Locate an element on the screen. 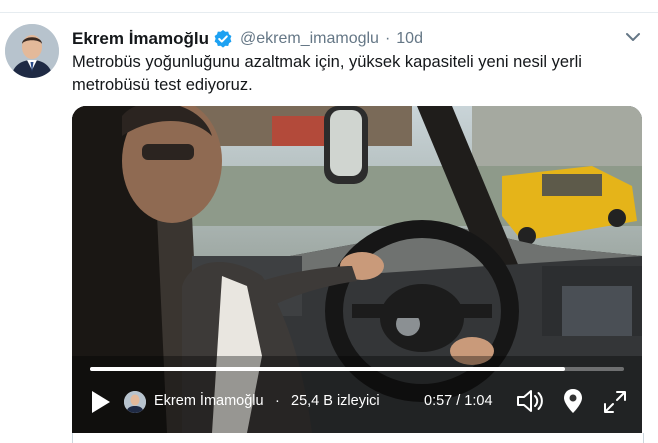 Image resolution: width=658 pixels, height=443 pixels. time-display: 0:57 / 1:04 is located at coordinates (458, 401).